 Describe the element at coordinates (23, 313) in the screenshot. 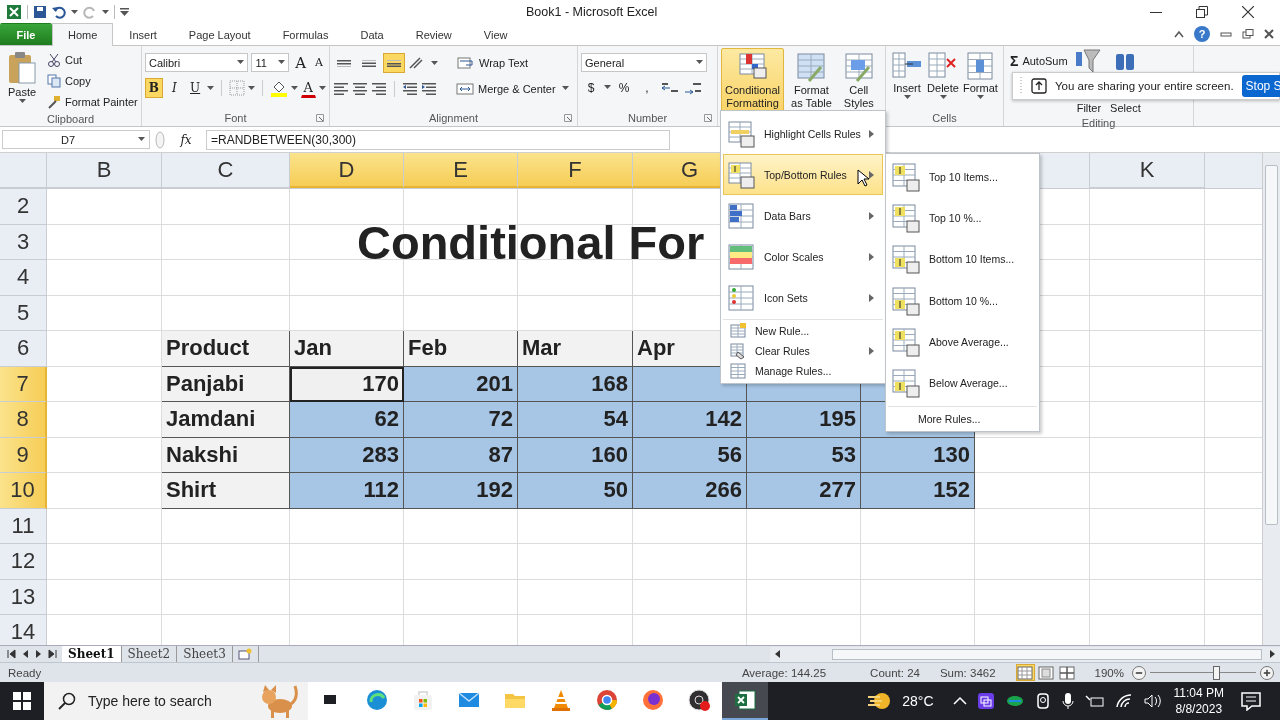

I see `row-header: 5` at that location.